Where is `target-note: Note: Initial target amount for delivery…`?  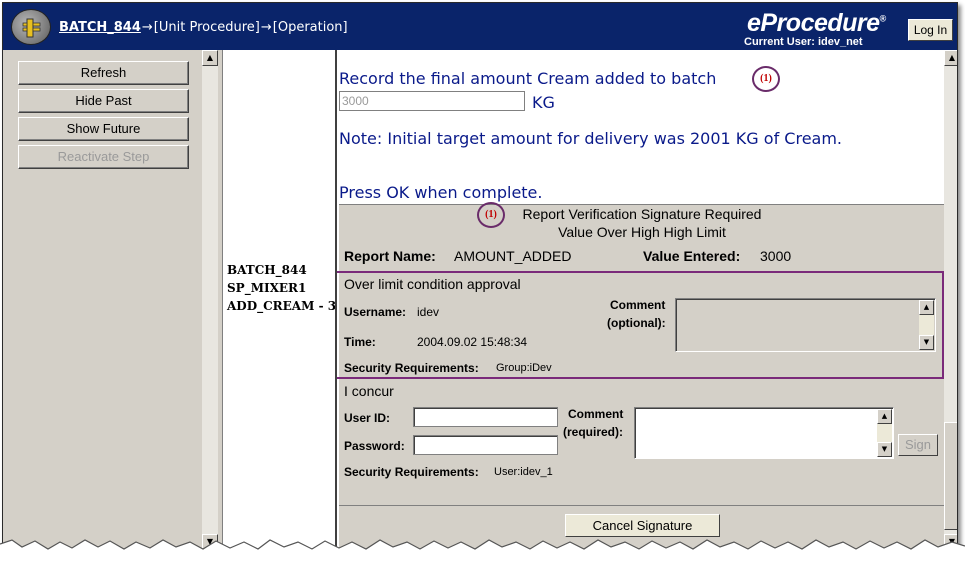 target-note: Note: Initial target amount for delivery… is located at coordinates (591, 138).